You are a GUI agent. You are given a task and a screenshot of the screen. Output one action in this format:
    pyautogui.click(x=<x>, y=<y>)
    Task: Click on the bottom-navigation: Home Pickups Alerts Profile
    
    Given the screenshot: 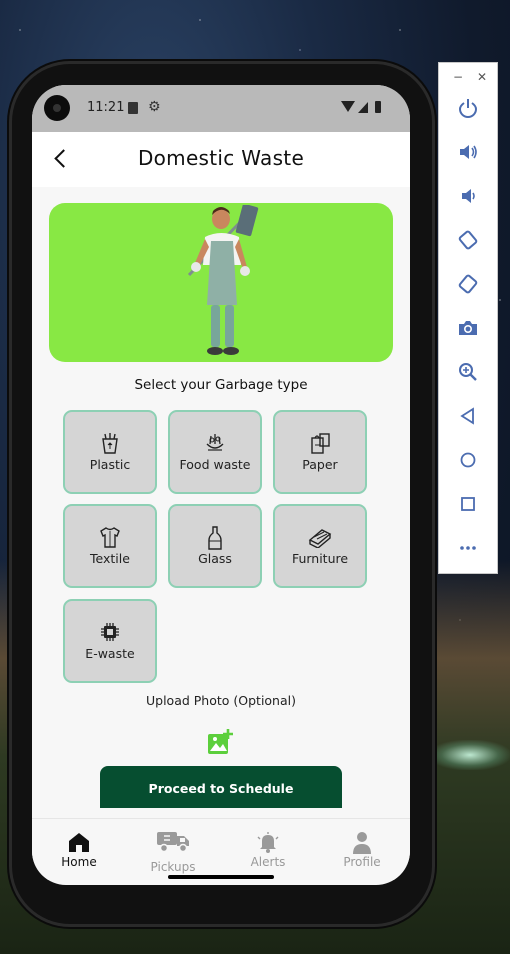 What is the action you would take?
    pyautogui.click(x=221, y=849)
    